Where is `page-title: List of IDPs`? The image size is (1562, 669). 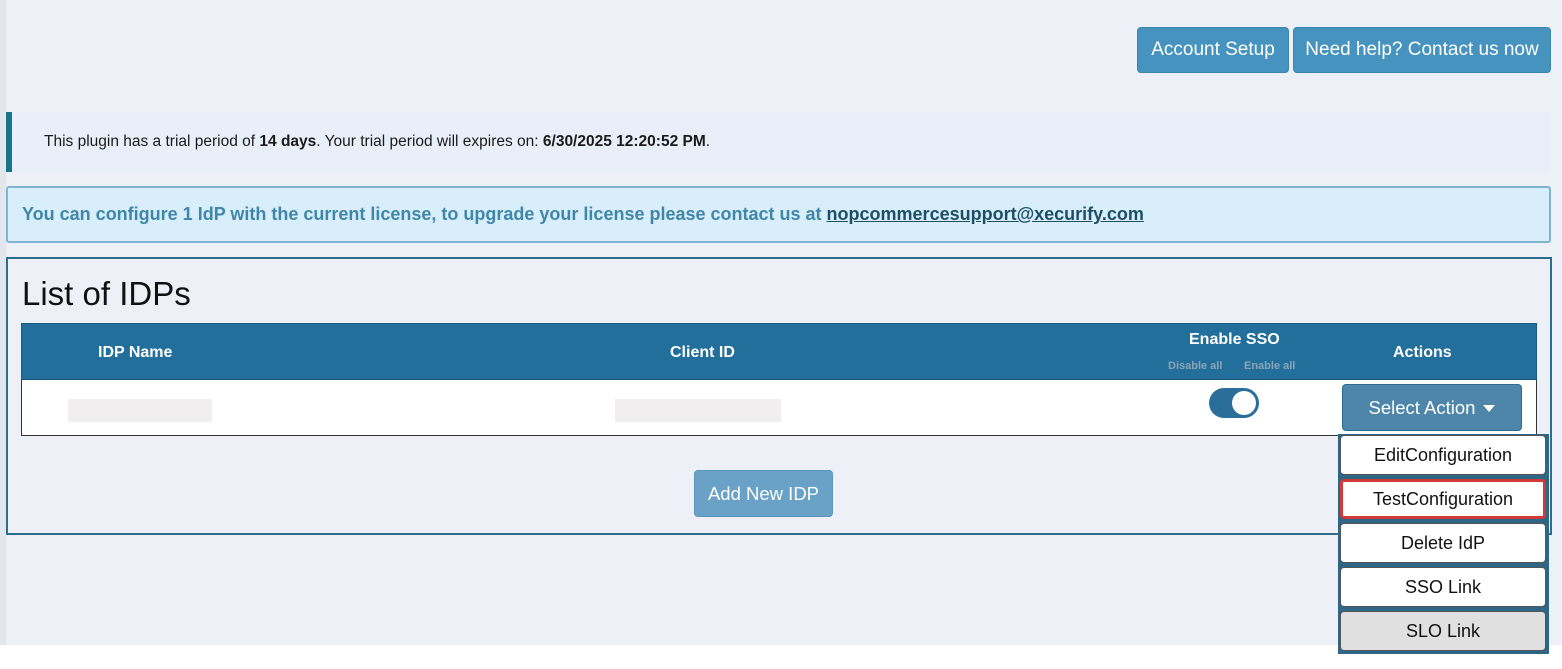
page-title: List of IDPs is located at coordinates (106, 293).